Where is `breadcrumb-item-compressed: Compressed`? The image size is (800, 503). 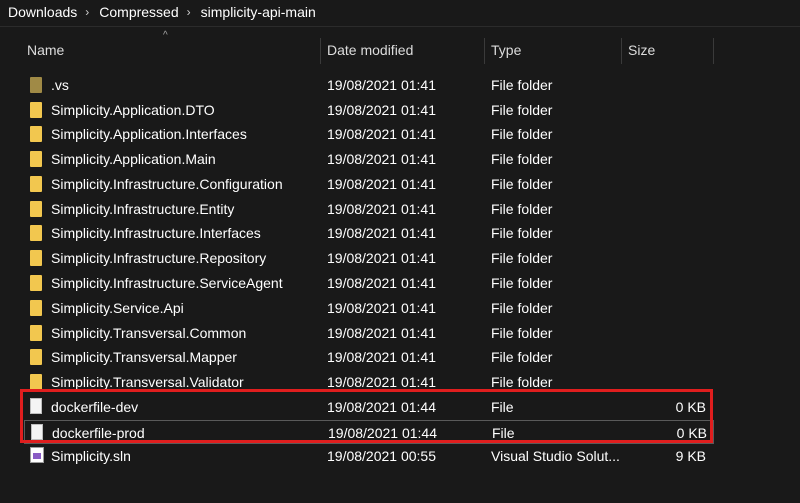
breadcrumb-item-compressed: Compressed is located at coordinates (137, 12).